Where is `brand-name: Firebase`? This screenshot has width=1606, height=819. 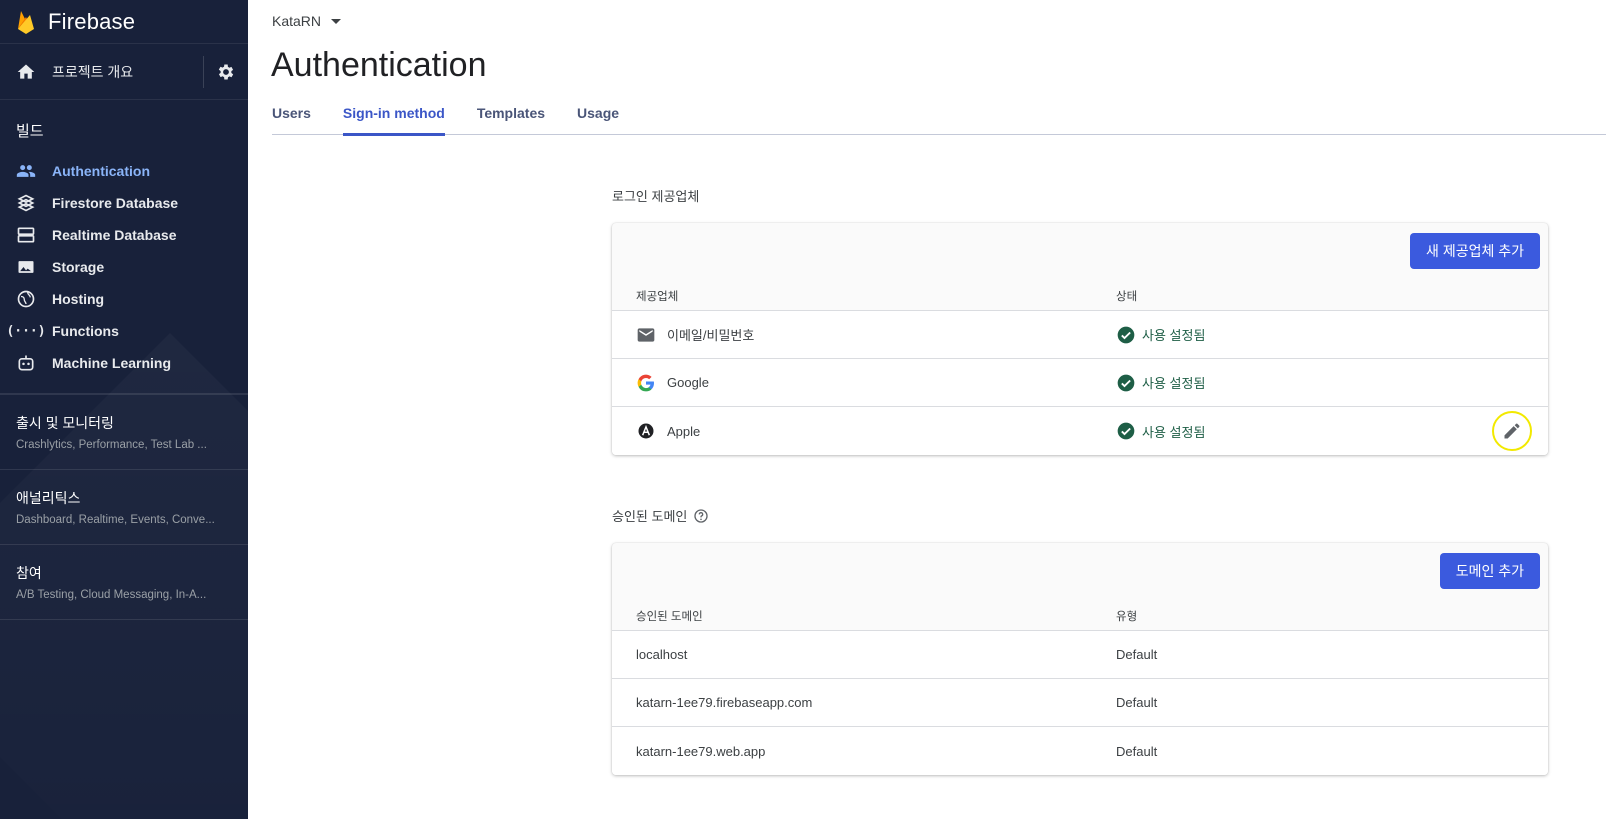 brand-name: Firebase is located at coordinates (92, 21).